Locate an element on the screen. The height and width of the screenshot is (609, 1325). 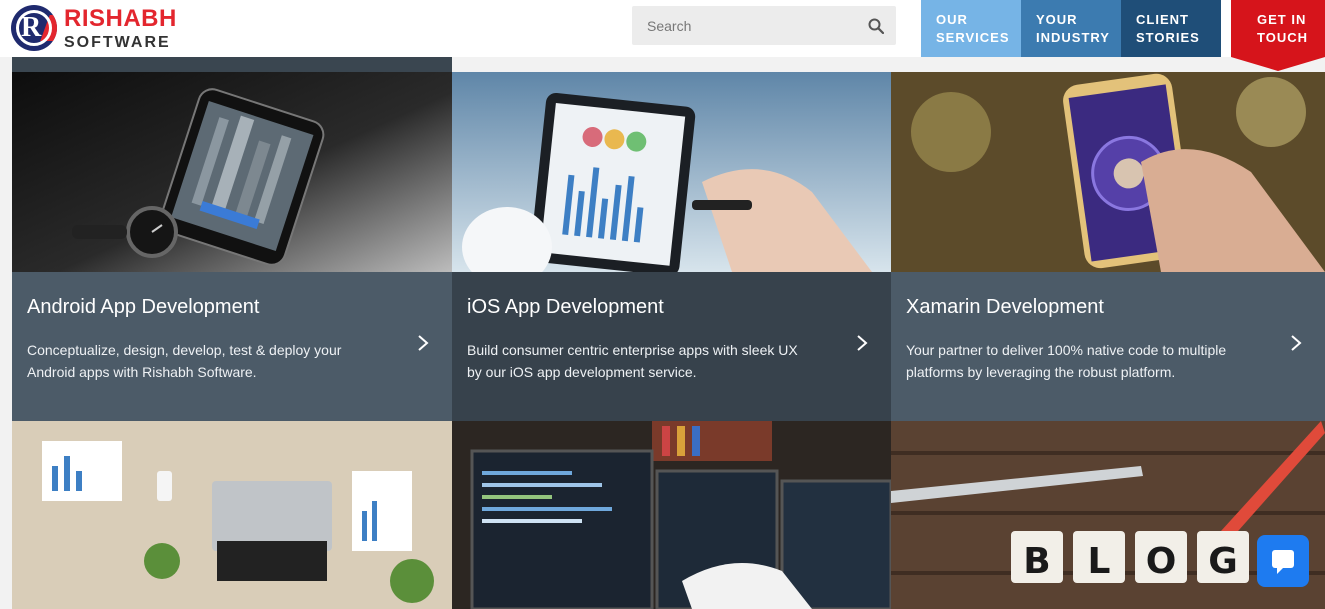
android-phone-photo is located at coordinates (232, 164).